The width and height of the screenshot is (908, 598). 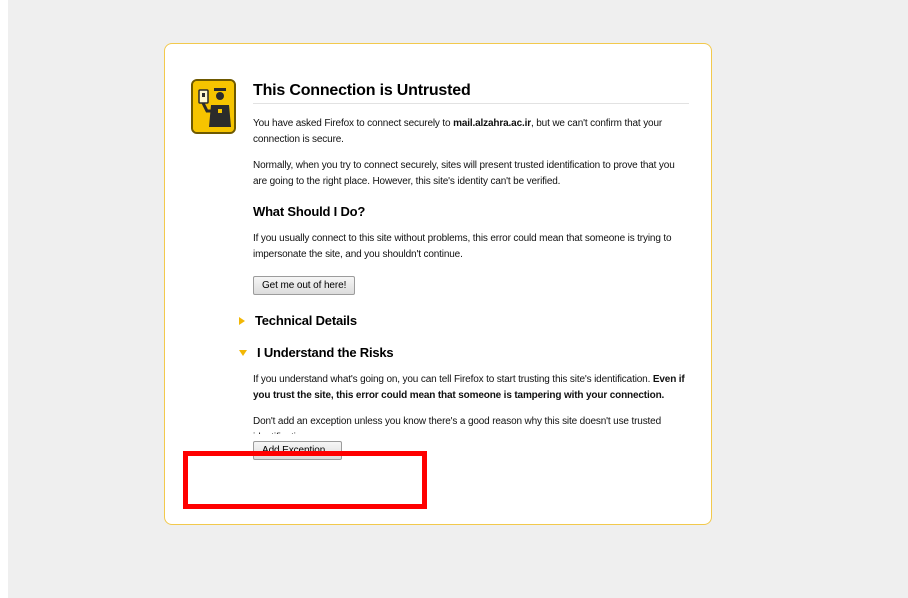 What do you see at coordinates (492, 123) in the screenshot?
I see `site-domain: mail.alzahra.ac.ir` at bounding box center [492, 123].